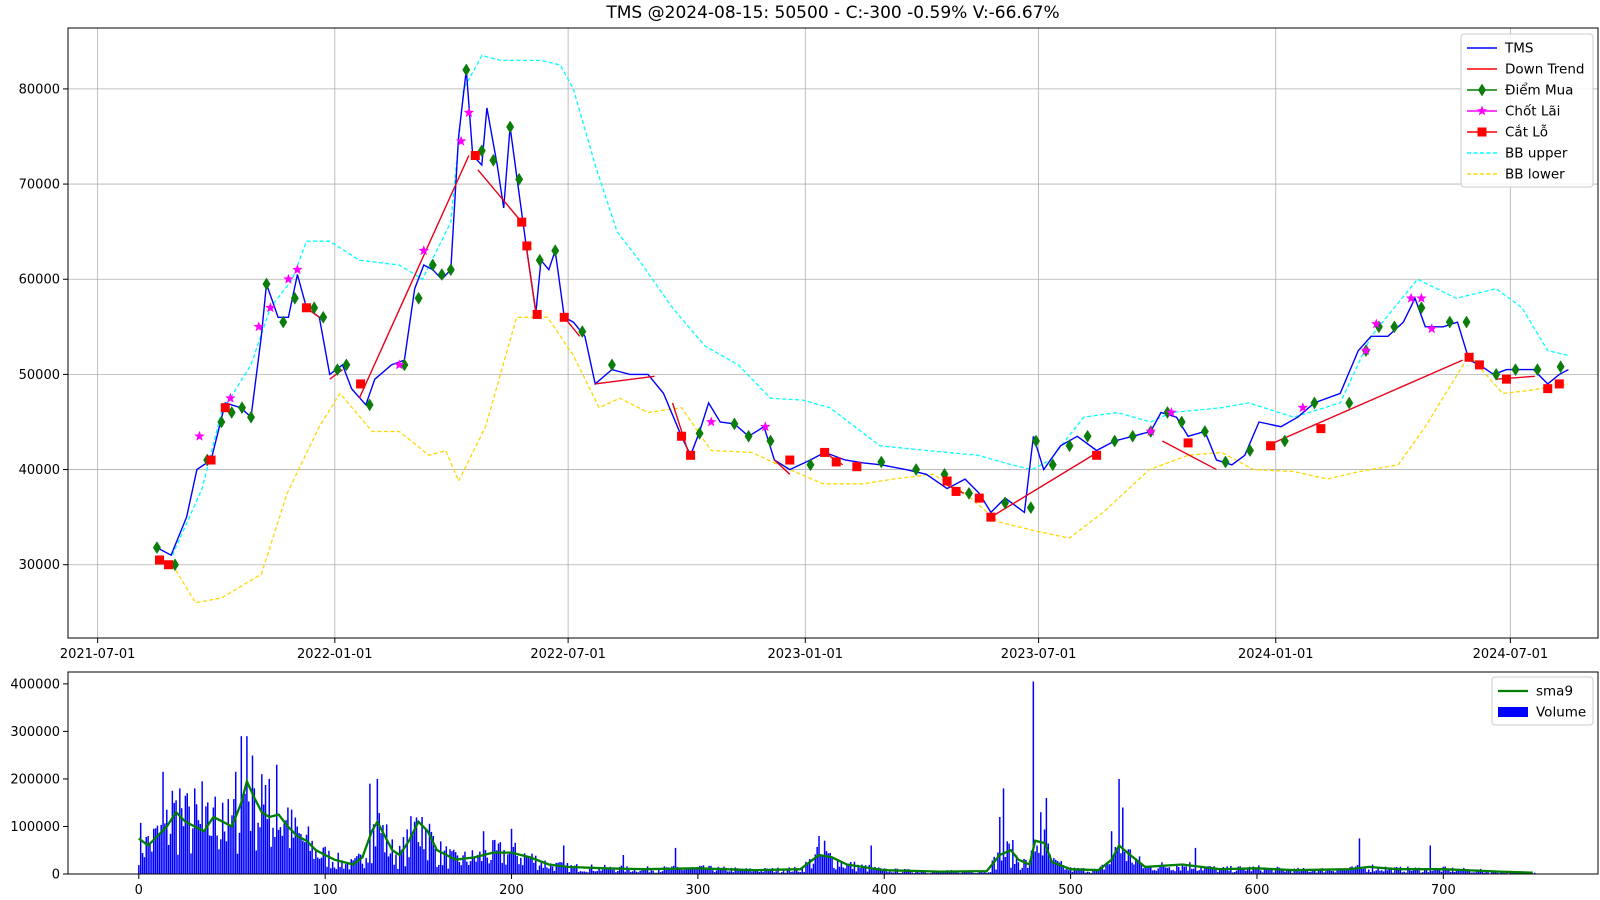  I want to click on x-tick-label: 2022-01-01, so click(335, 654).